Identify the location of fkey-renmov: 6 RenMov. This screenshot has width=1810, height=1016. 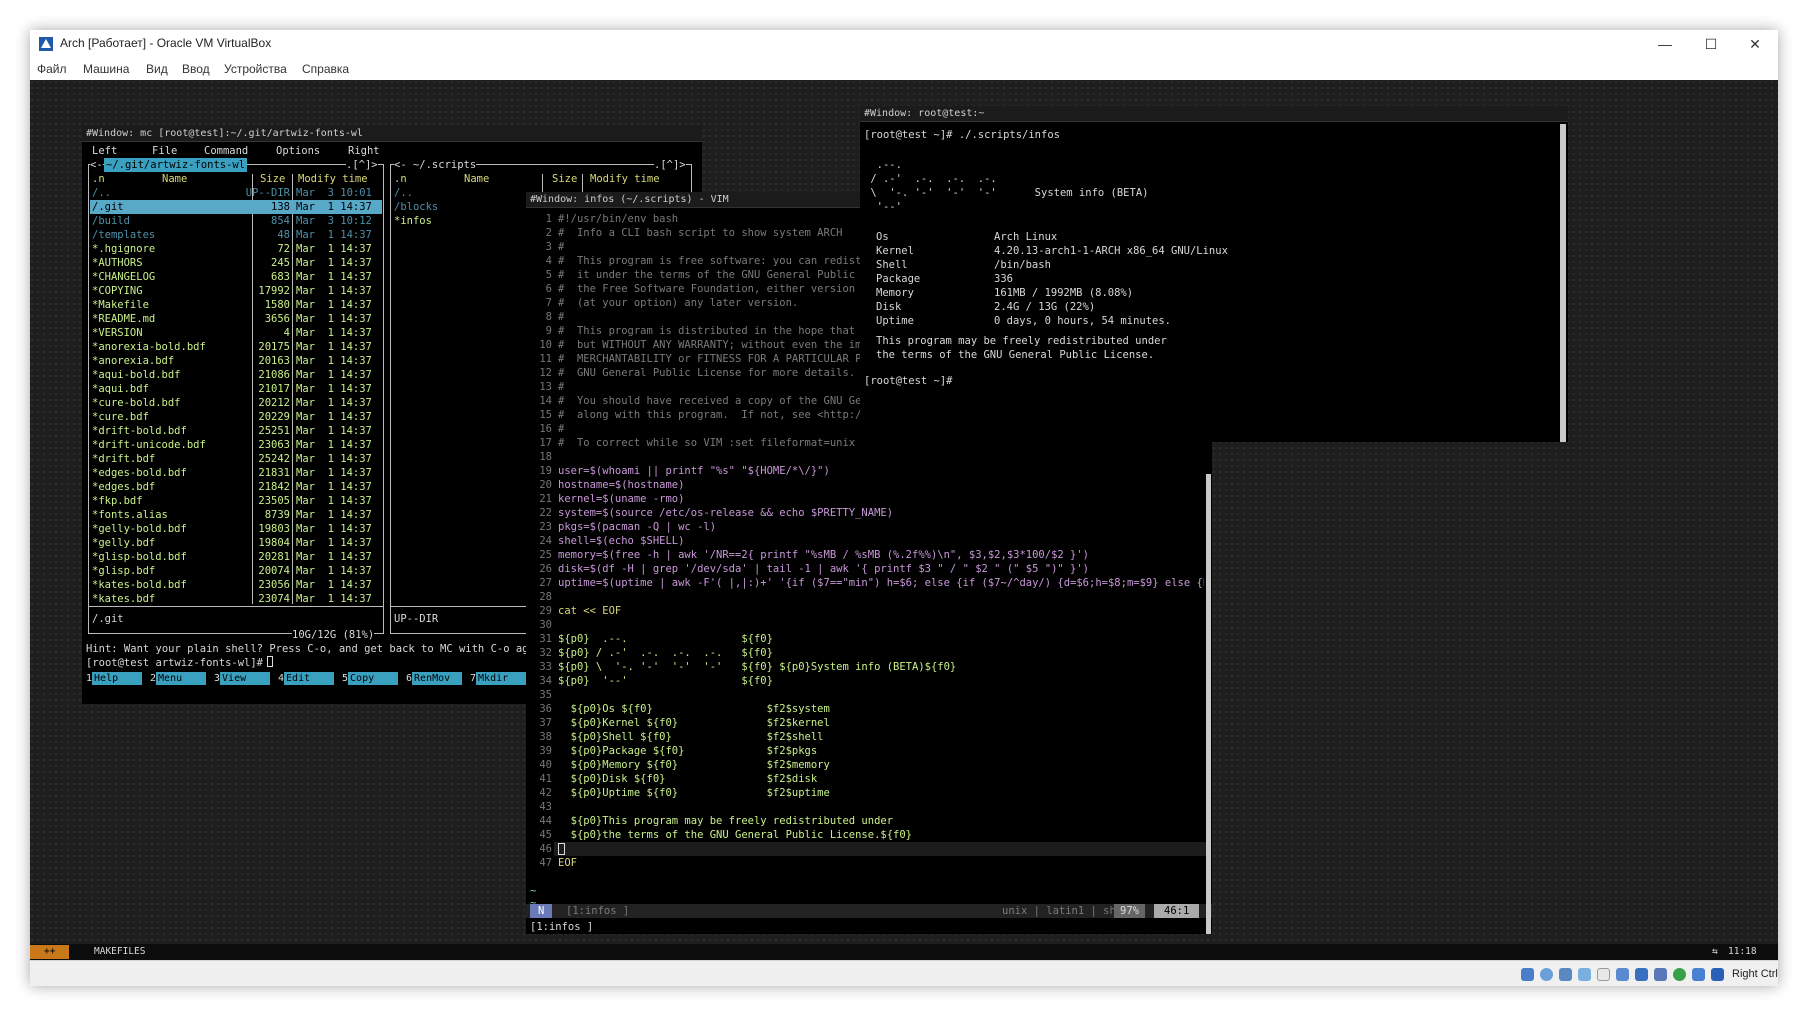
(434, 678).